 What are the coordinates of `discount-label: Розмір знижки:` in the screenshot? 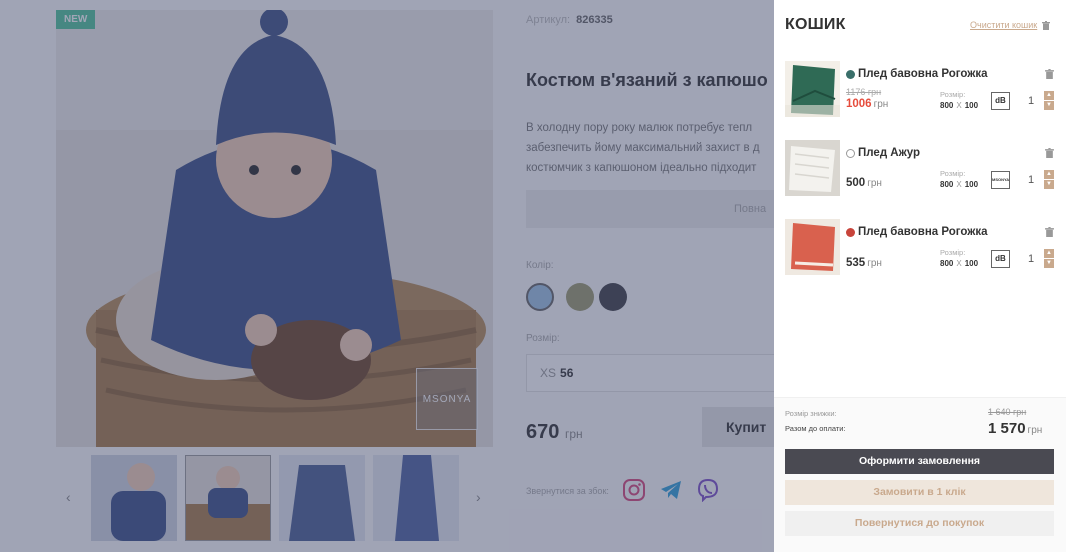 It's located at (811, 413).